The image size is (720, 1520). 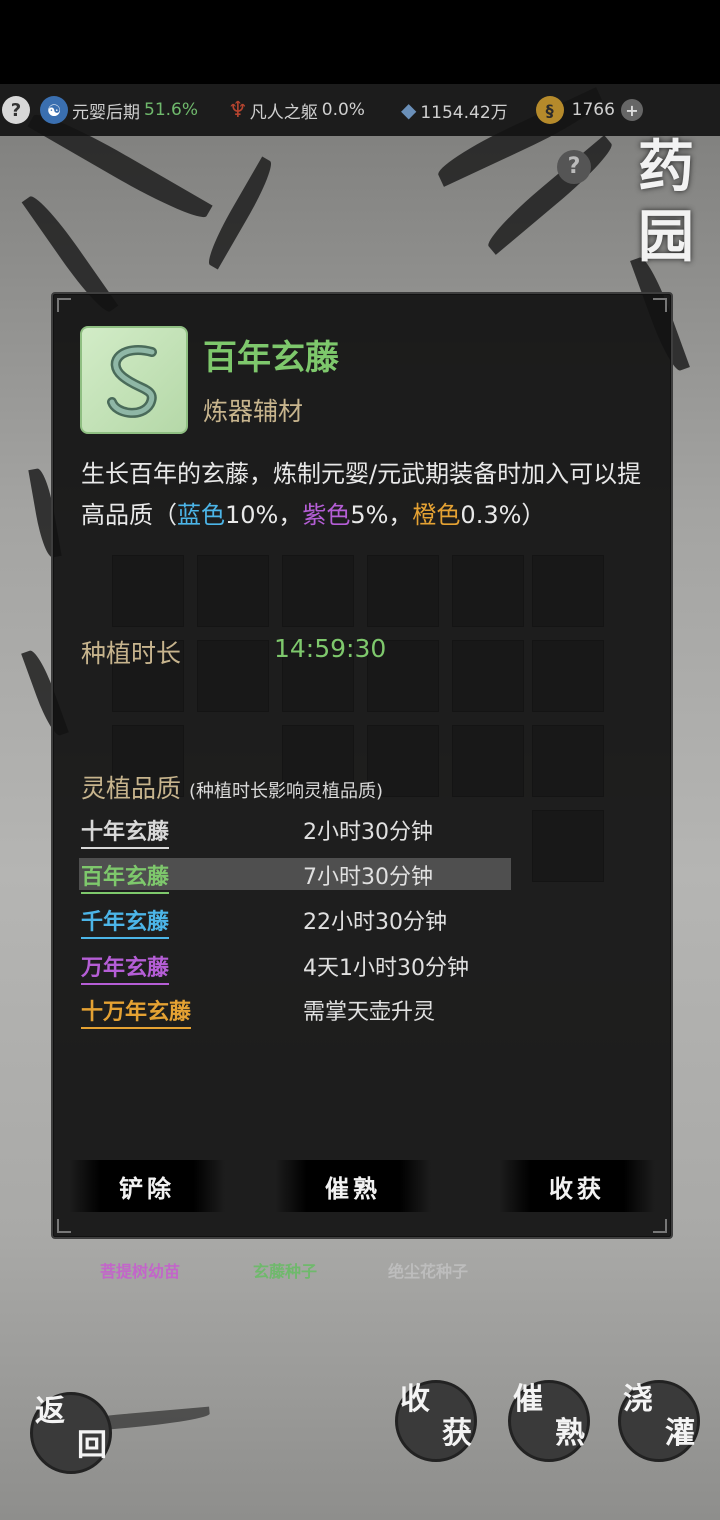 I want to click on quality-label: 灵植品质, so click(x=131, y=788).